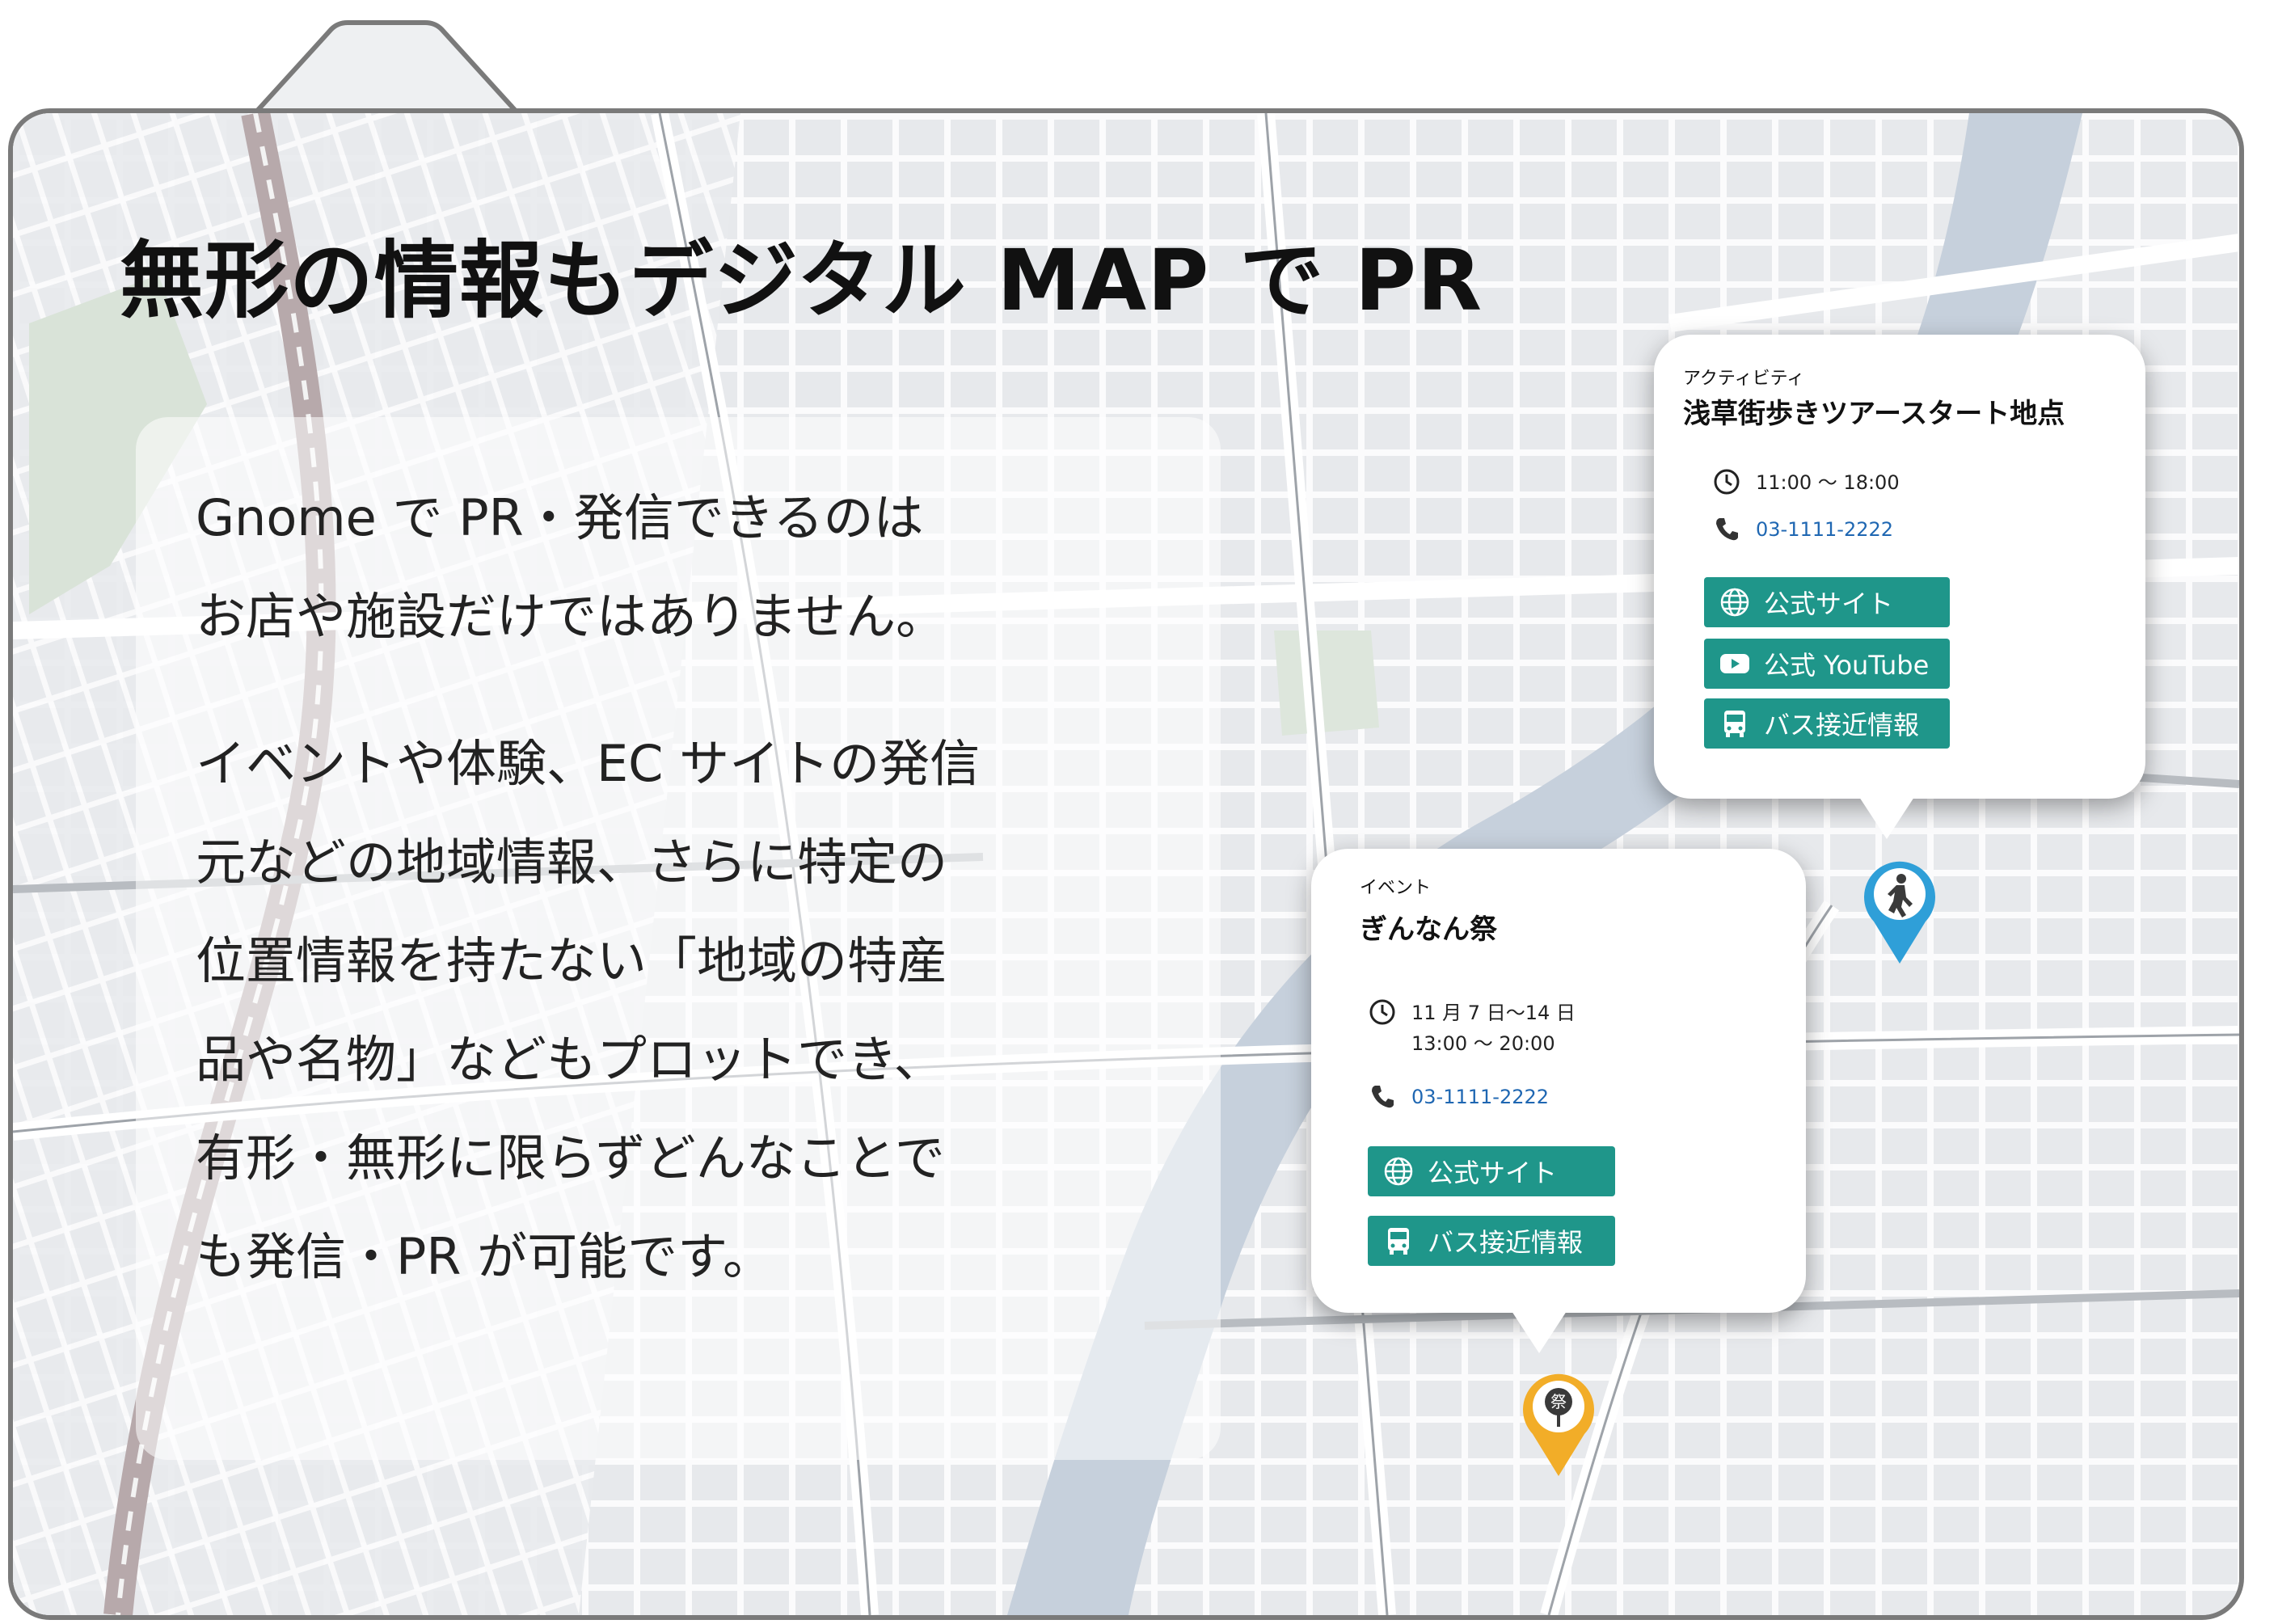  I want to click on event-map-pin: 祭, so click(1558, 1424).